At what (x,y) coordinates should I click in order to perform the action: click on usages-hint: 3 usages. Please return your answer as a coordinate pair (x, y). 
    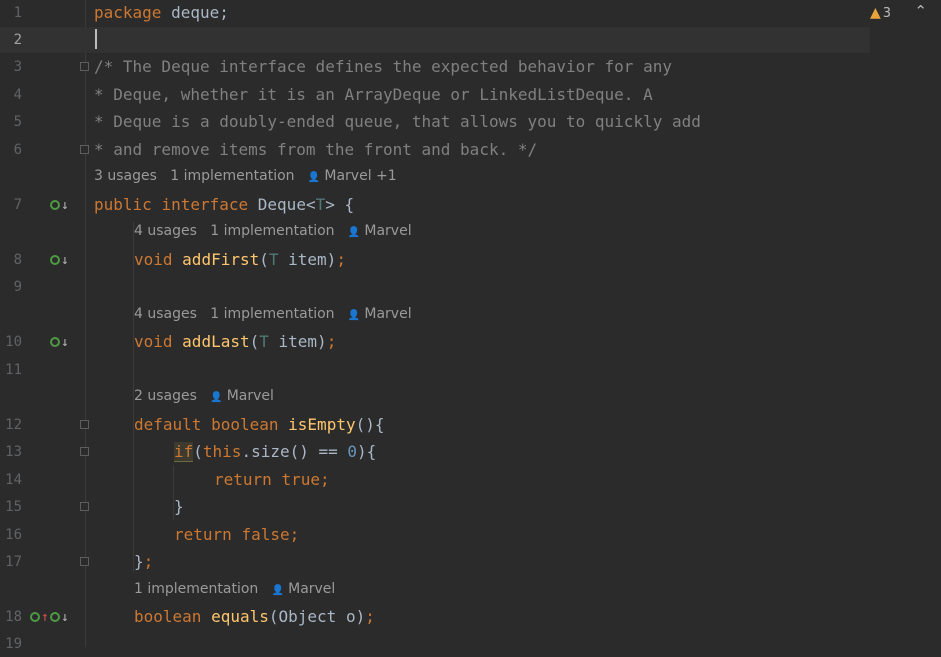
    Looking at the image, I should click on (125, 176).